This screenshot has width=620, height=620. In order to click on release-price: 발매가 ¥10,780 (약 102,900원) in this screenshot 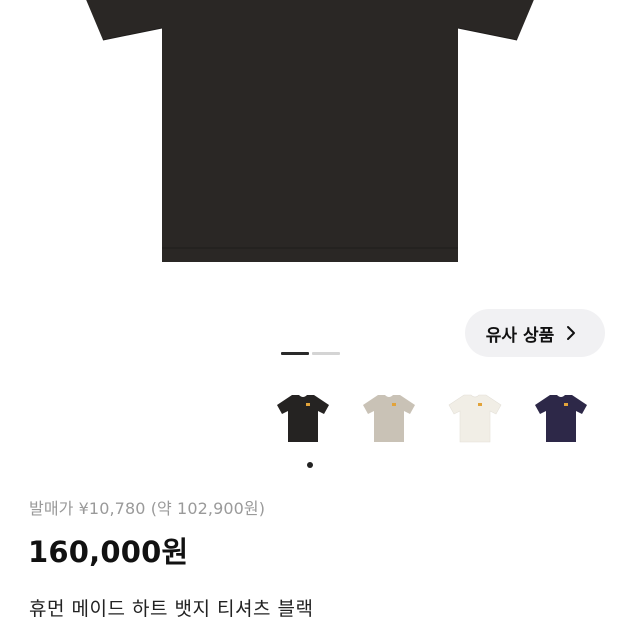, I will do `click(147, 508)`.